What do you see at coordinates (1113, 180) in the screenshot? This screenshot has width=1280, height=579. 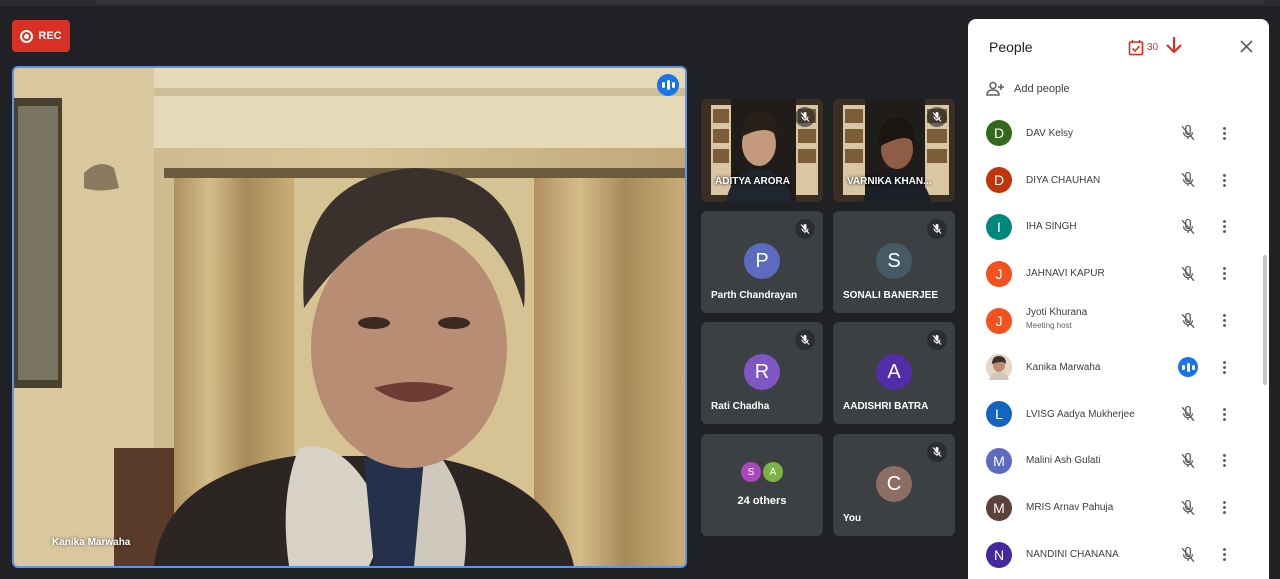 I see `list-item: D DIYA CHAUHAN` at bounding box center [1113, 180].